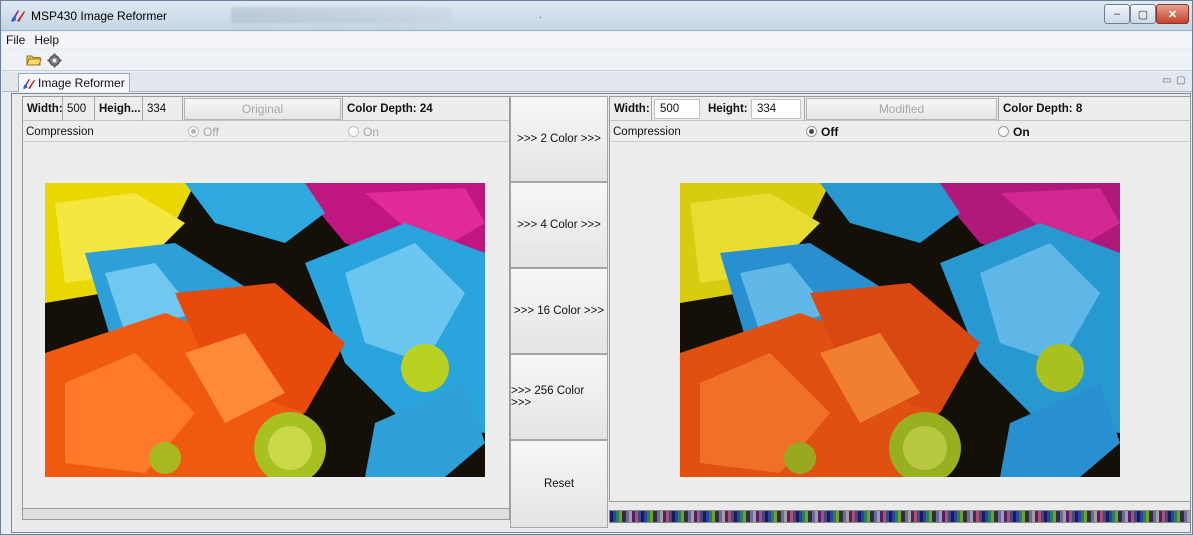  I want to click on menu-bar: File Help, so click(597, 40).